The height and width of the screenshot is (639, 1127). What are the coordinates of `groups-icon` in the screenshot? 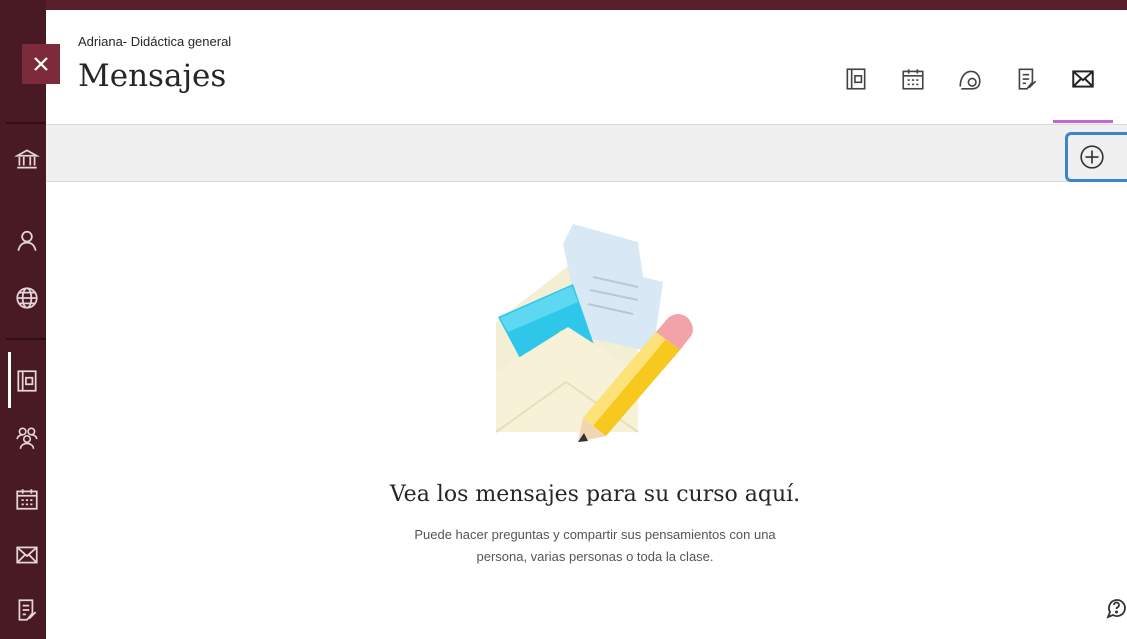 It's located at (27, 438).